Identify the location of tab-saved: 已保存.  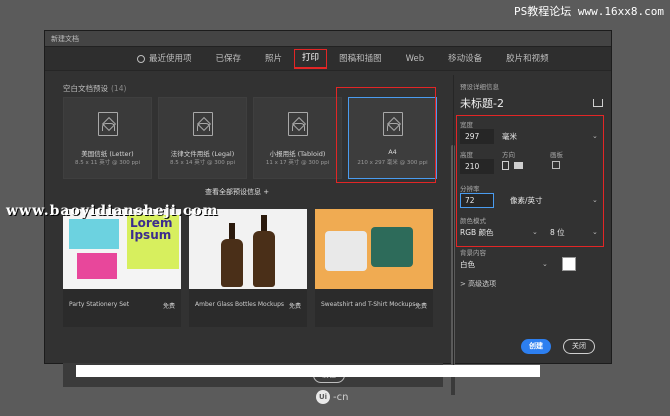
(229, 59).